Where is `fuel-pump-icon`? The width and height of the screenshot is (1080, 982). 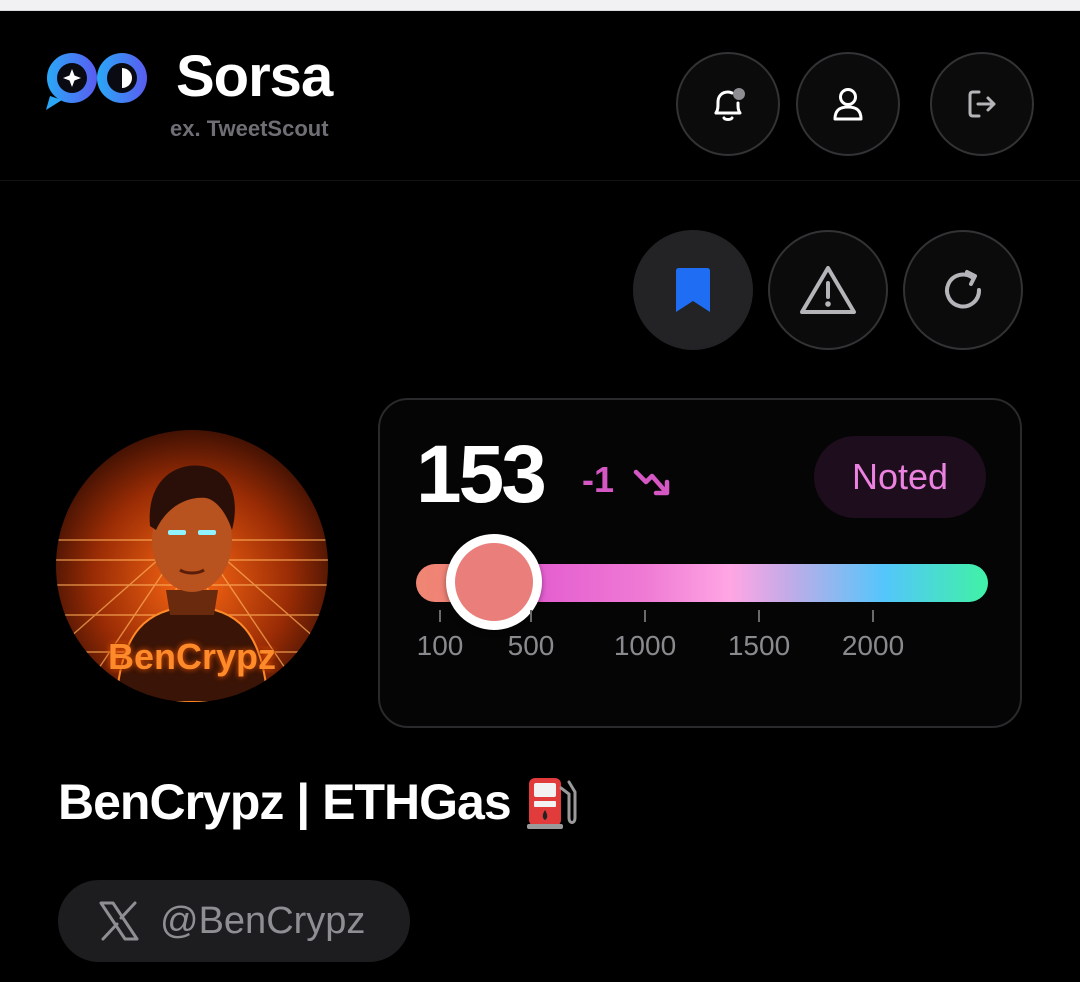
fuel-pump-icon is located at coordinates (551, 803).